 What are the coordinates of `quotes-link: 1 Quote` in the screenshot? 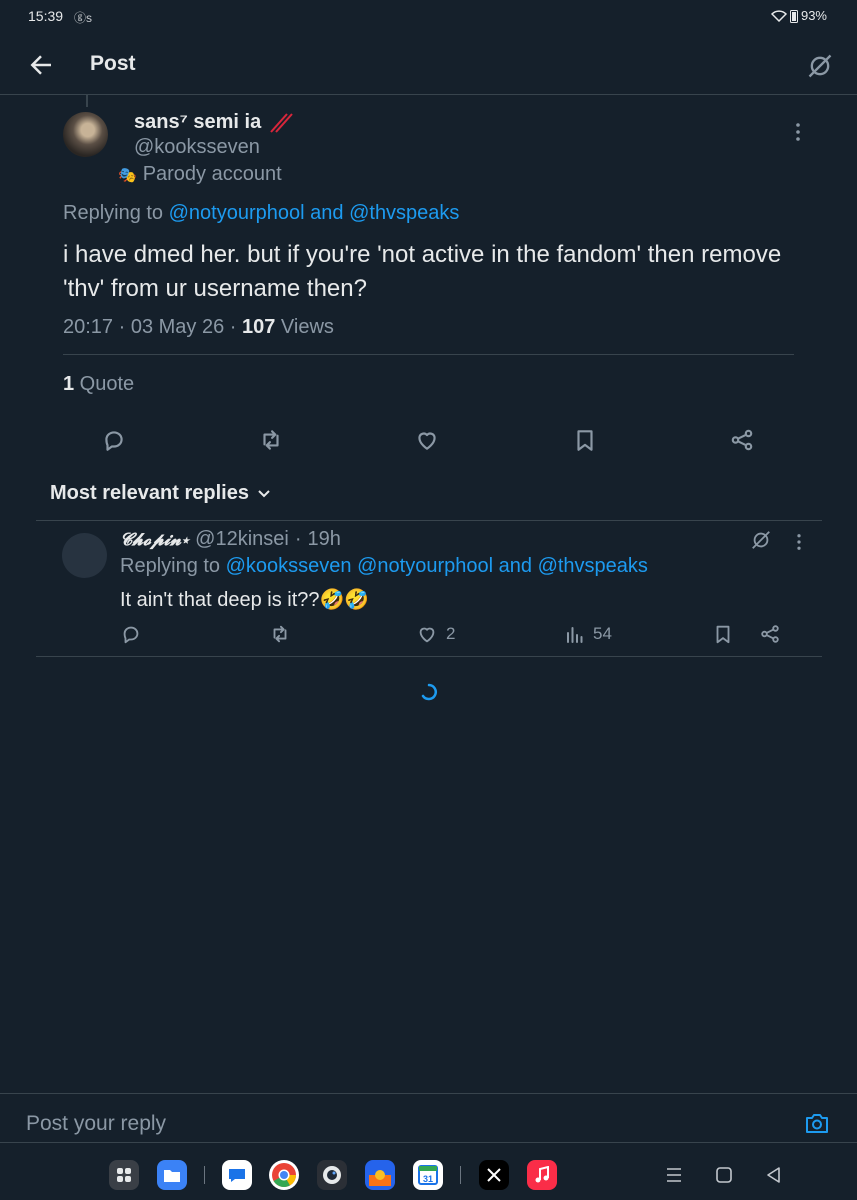 It's located at (98, 384).